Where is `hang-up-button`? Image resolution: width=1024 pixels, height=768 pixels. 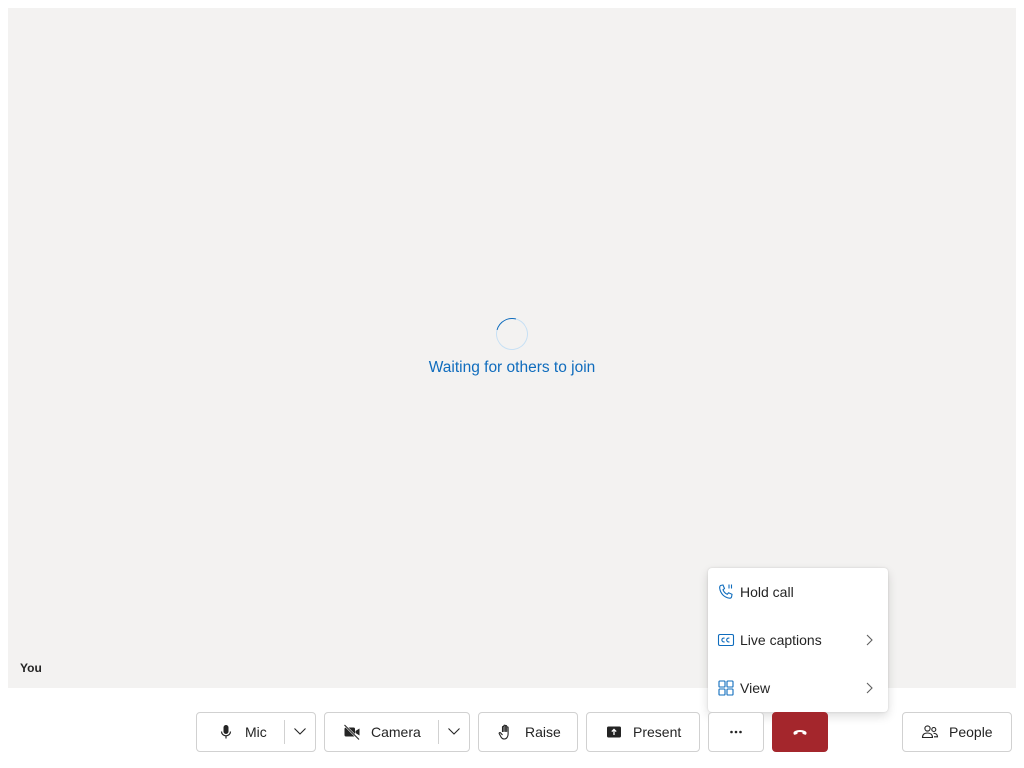 hang-up-button is located at coordinates (800, 732).